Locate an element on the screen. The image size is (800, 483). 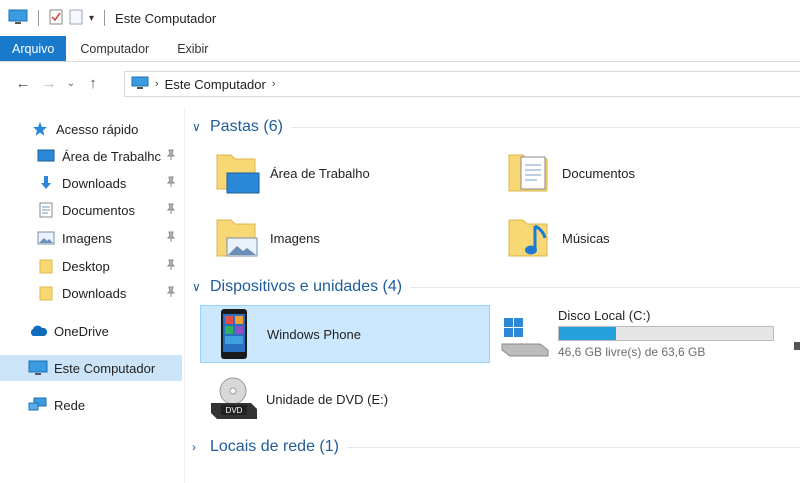
title-bar: ▾ Este Computador is located at coordinates (400, 18).